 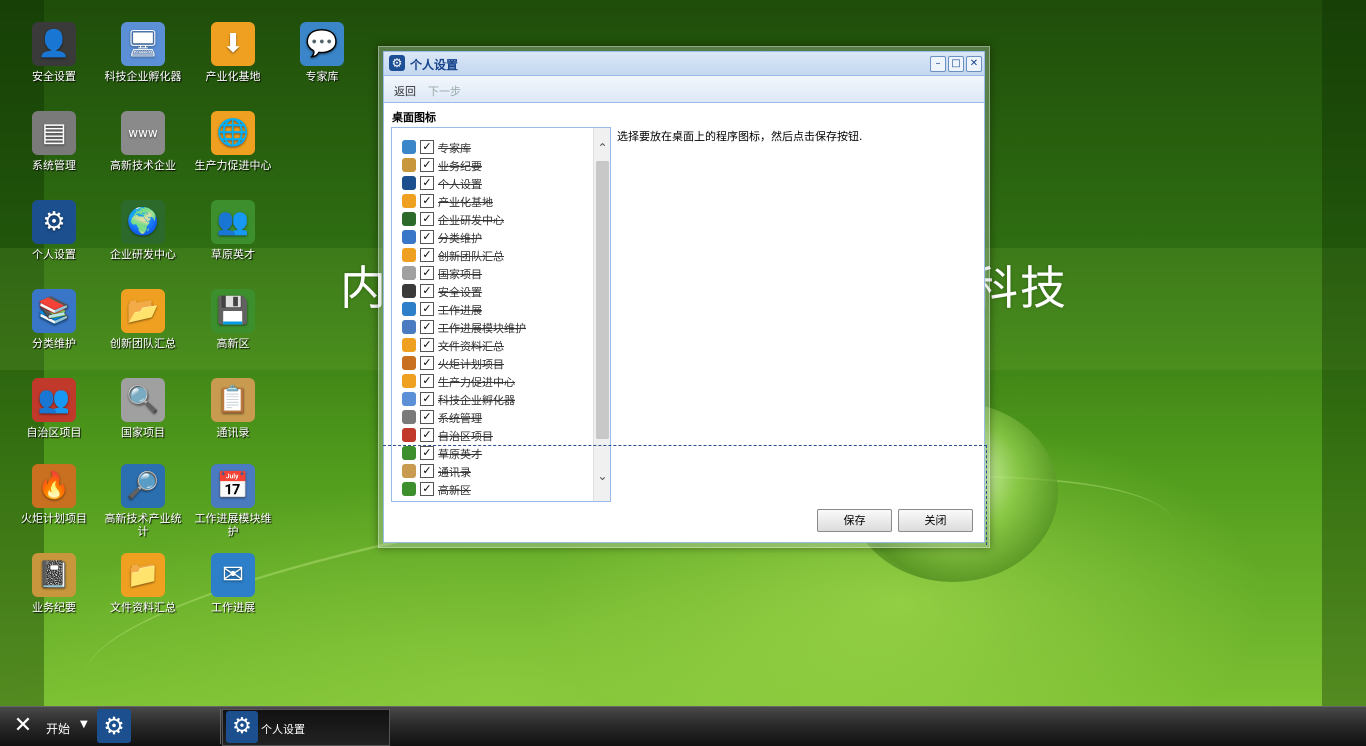 I want to click on icon-glyph: ▤, so click(x=54, y=133).